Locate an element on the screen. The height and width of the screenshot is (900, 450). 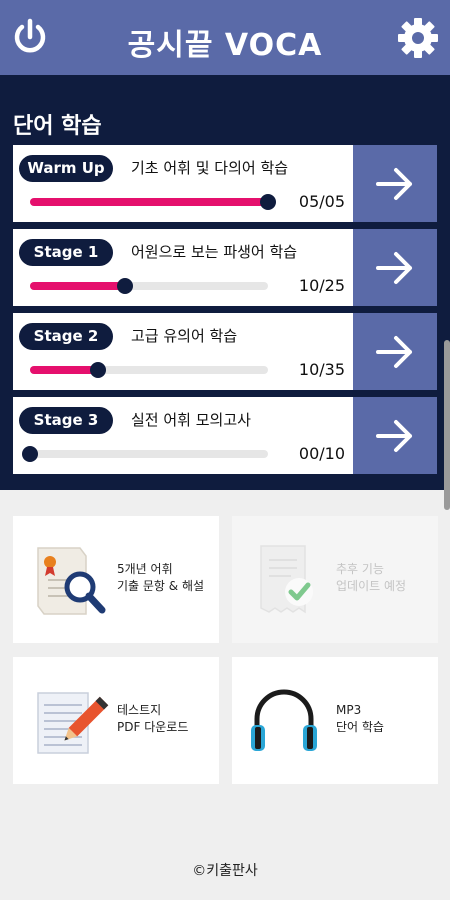
stage-badge: Stage 2 is located at coordinates (66, 336).